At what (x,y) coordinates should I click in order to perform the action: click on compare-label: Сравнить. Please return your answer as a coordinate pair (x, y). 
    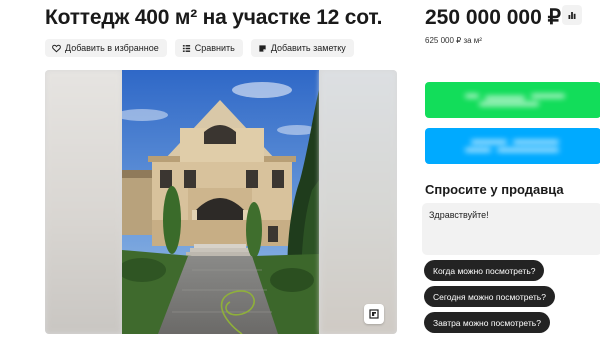
    Looking at the image, I should click on (214, 48).